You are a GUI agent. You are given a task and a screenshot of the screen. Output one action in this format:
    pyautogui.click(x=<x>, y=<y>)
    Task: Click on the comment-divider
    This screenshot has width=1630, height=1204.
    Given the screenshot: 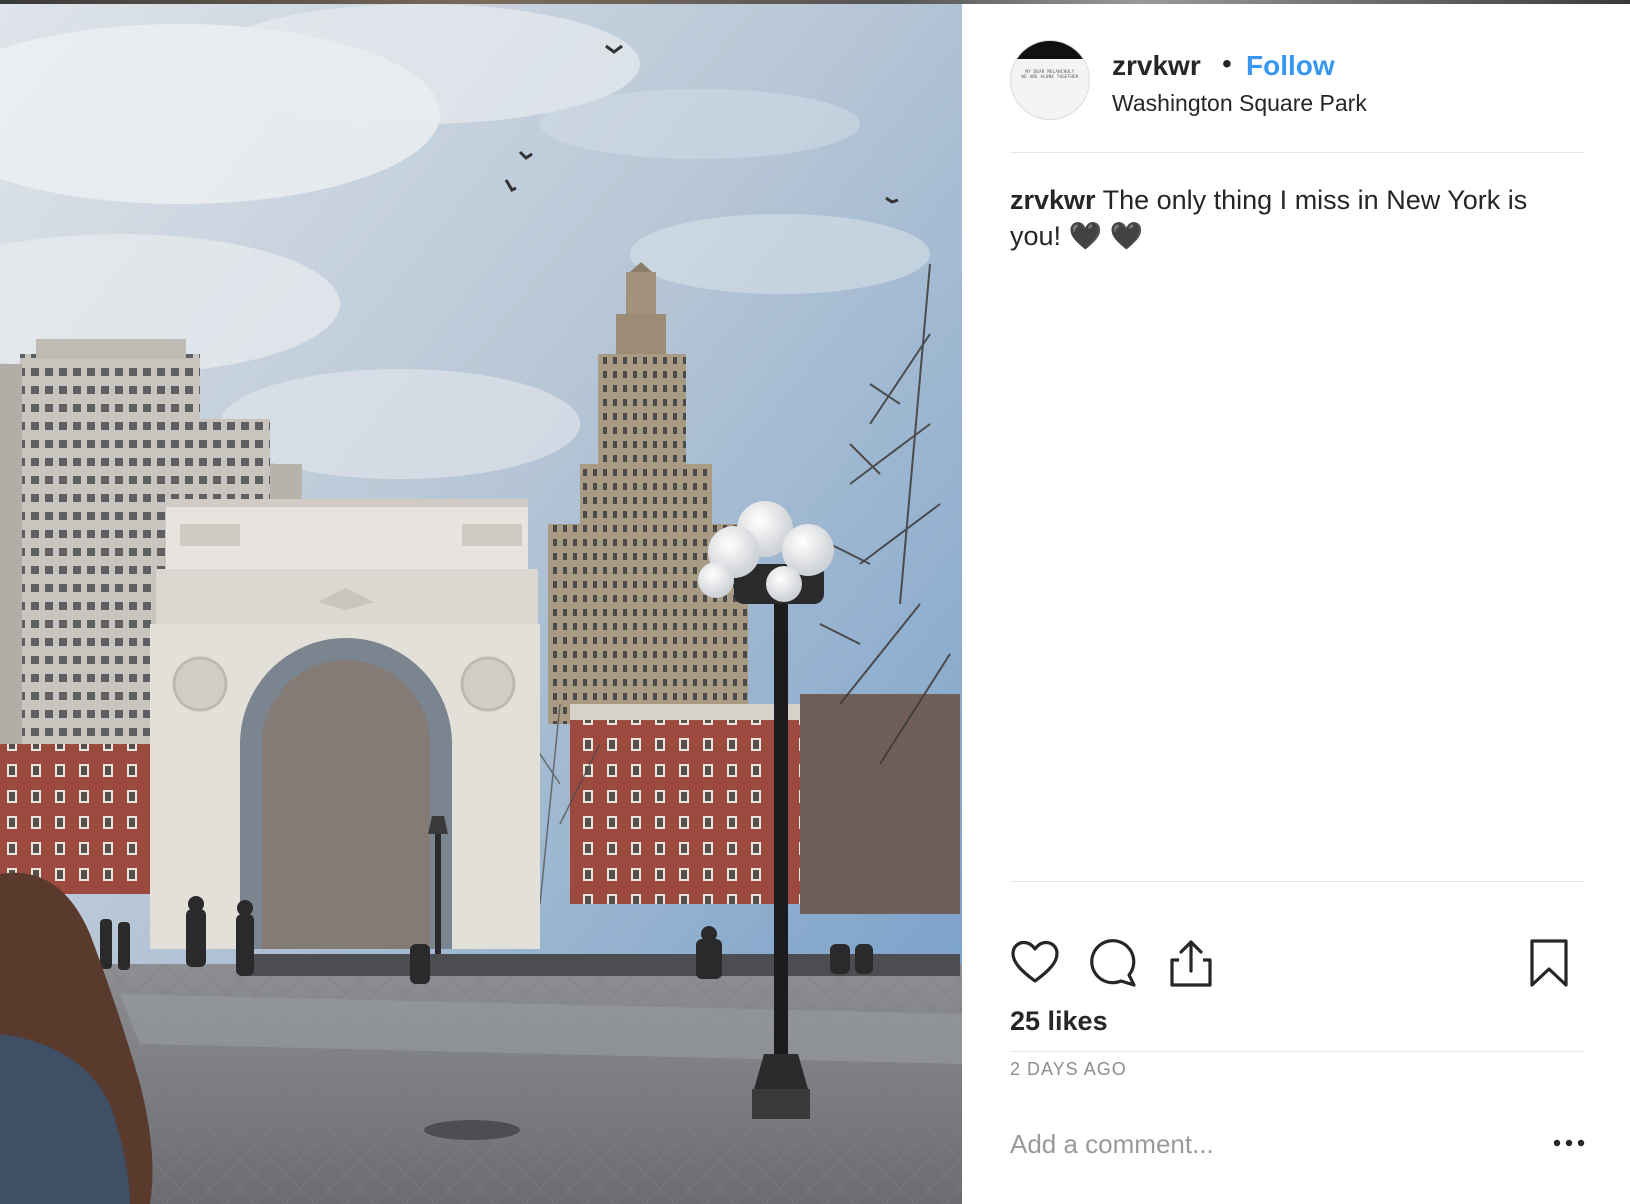 What is the action you would take?
    pyautogui.click(x=1297, y=1051)
    